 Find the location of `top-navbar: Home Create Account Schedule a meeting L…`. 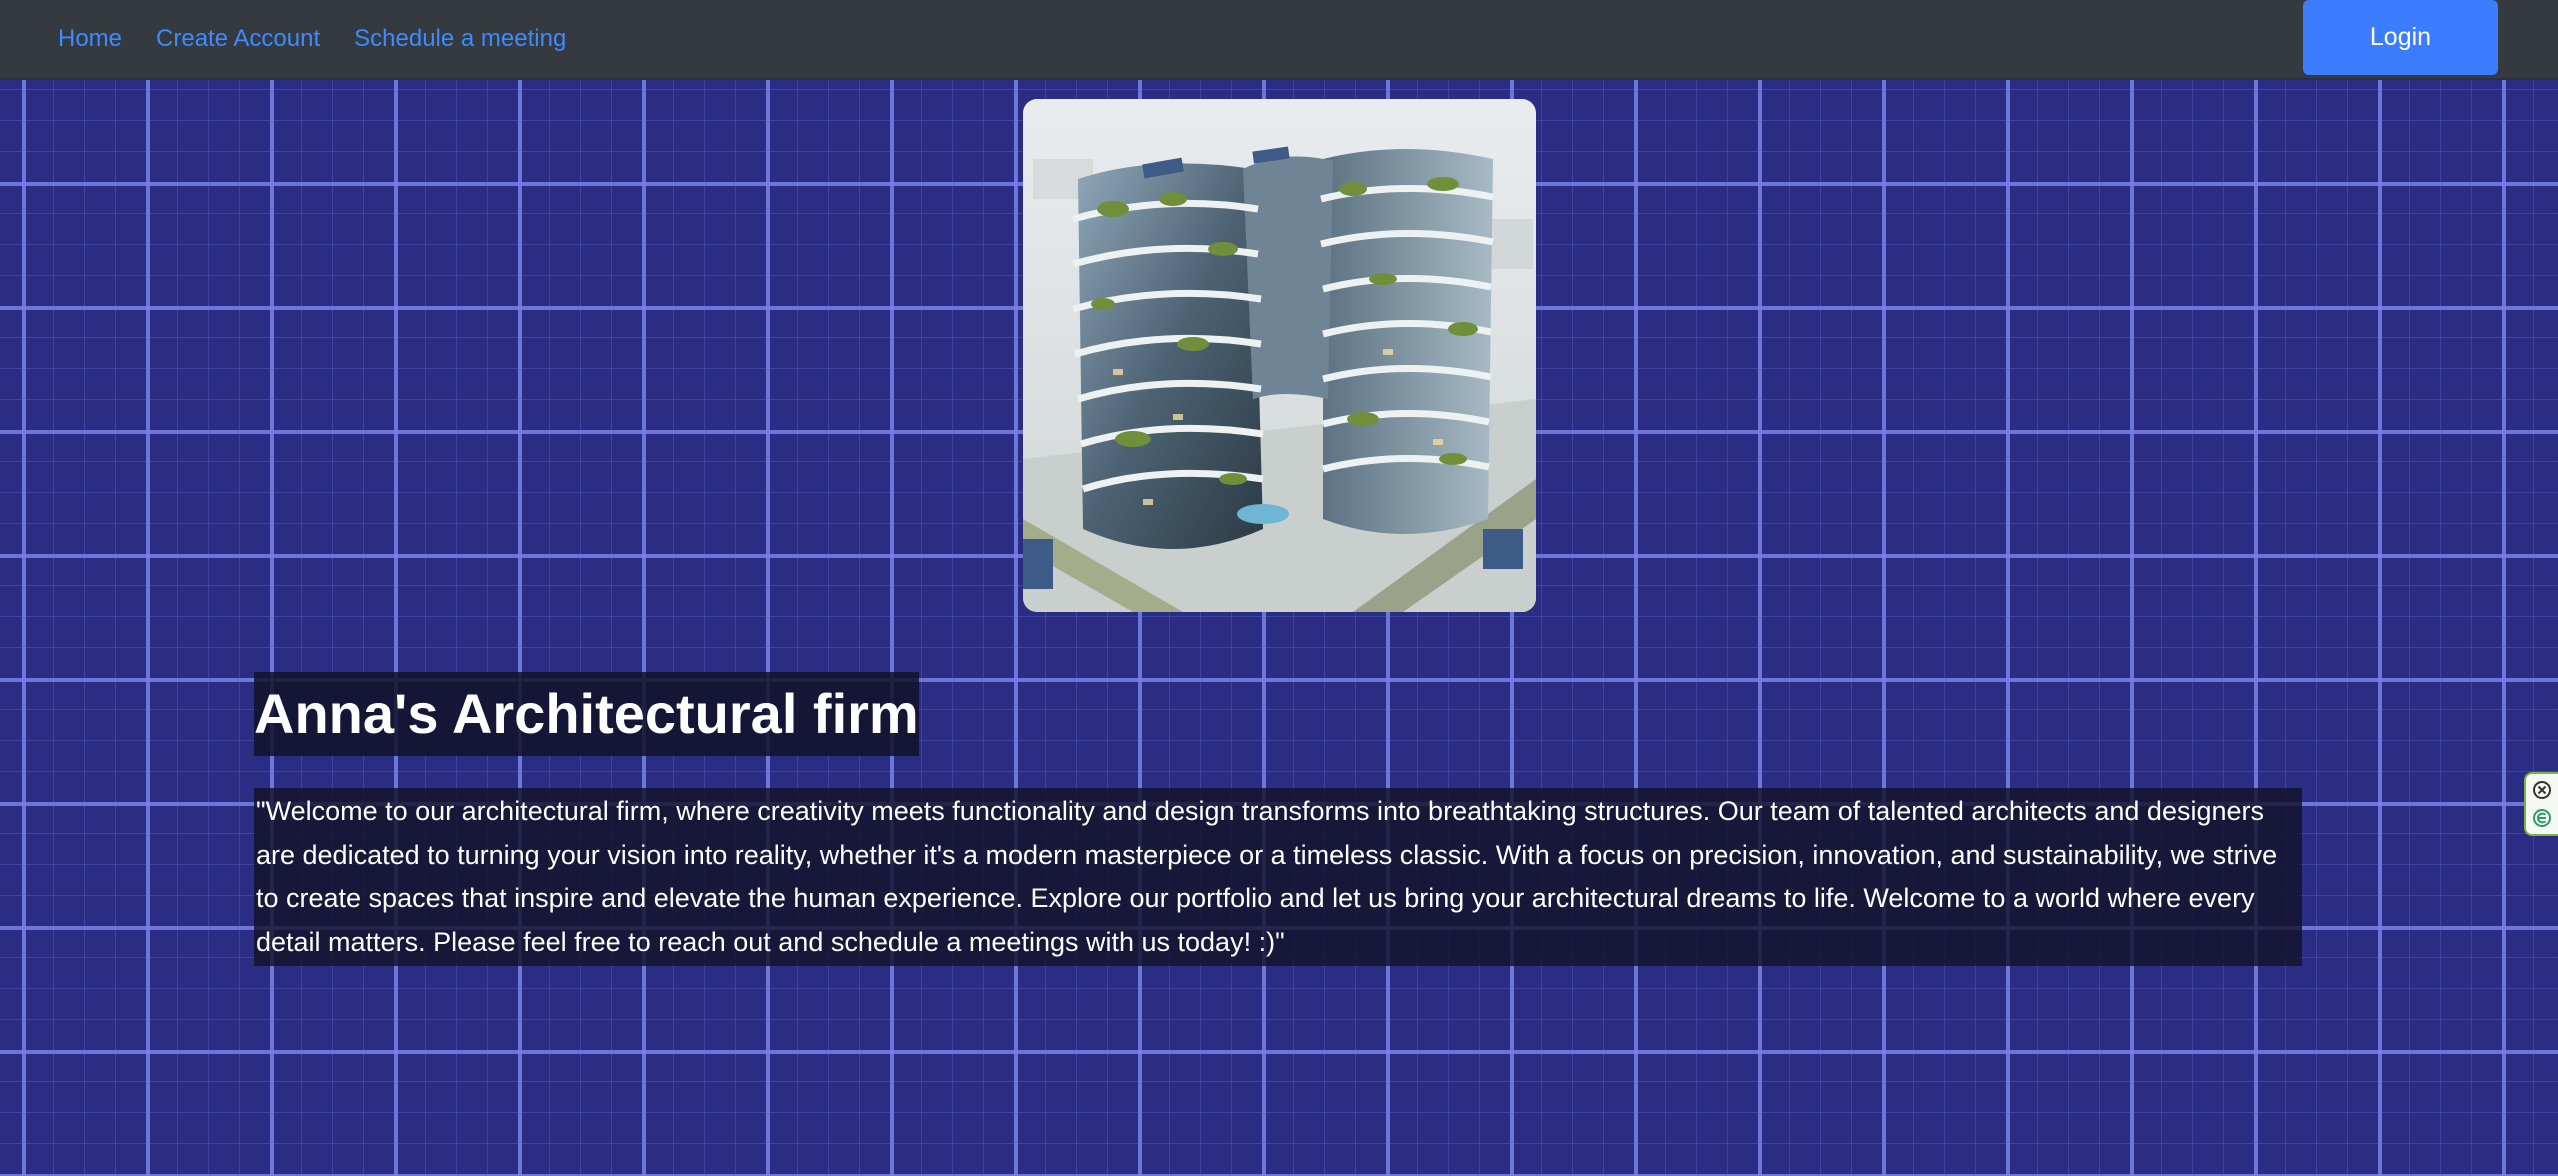

top-navbar: Home Create Account Schedule a meeting L… is located at coordinates (1279, 40).